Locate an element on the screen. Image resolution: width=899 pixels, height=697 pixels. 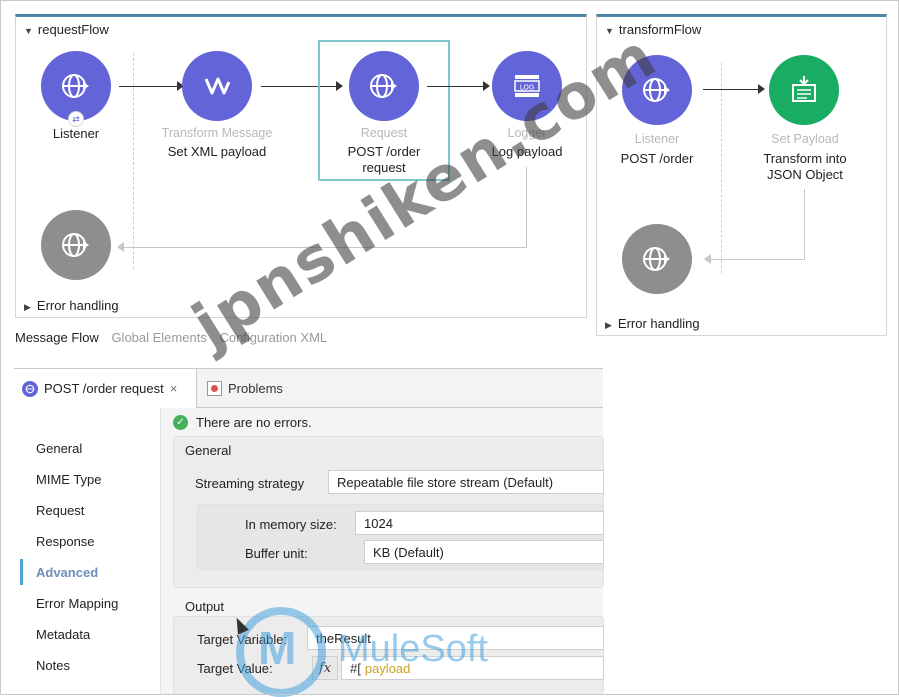
general-section-title: General is located at coordinates (208, 450).